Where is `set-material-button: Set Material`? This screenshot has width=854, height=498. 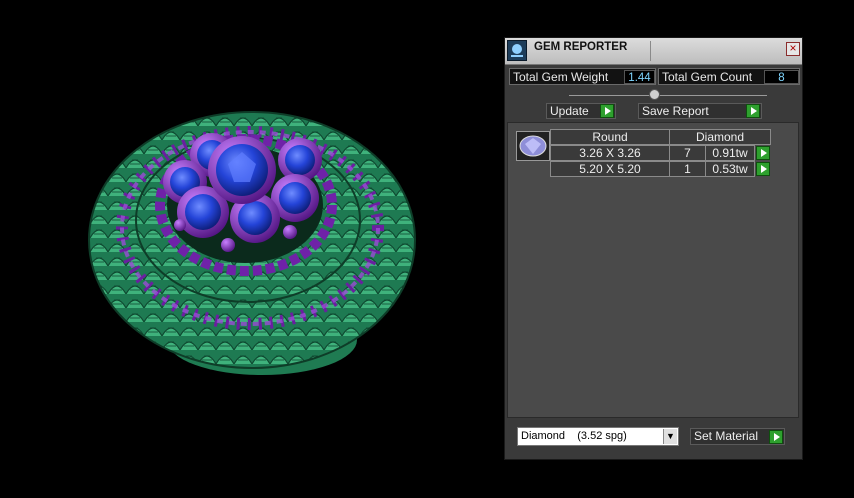 set-material-button: Set Material is located at coordinates (737, 436).